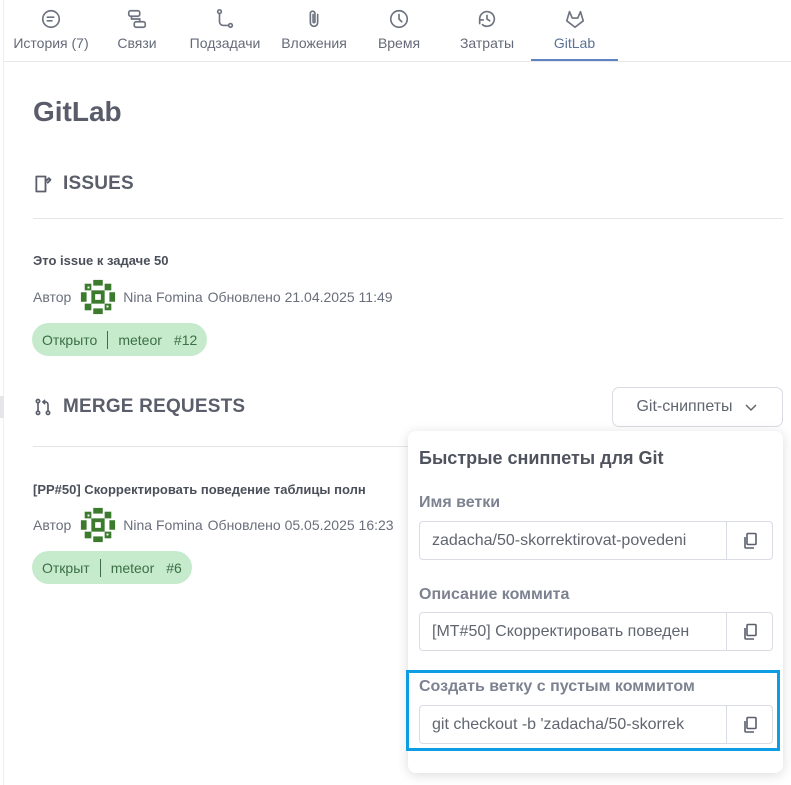 The image size is (791, 785). What do you see at coordinates (573, 540) in the screenshot?
I see `branch-name-value: zadacha/50-skorrektirovat-povedeni` at bounding box center [573, 540].